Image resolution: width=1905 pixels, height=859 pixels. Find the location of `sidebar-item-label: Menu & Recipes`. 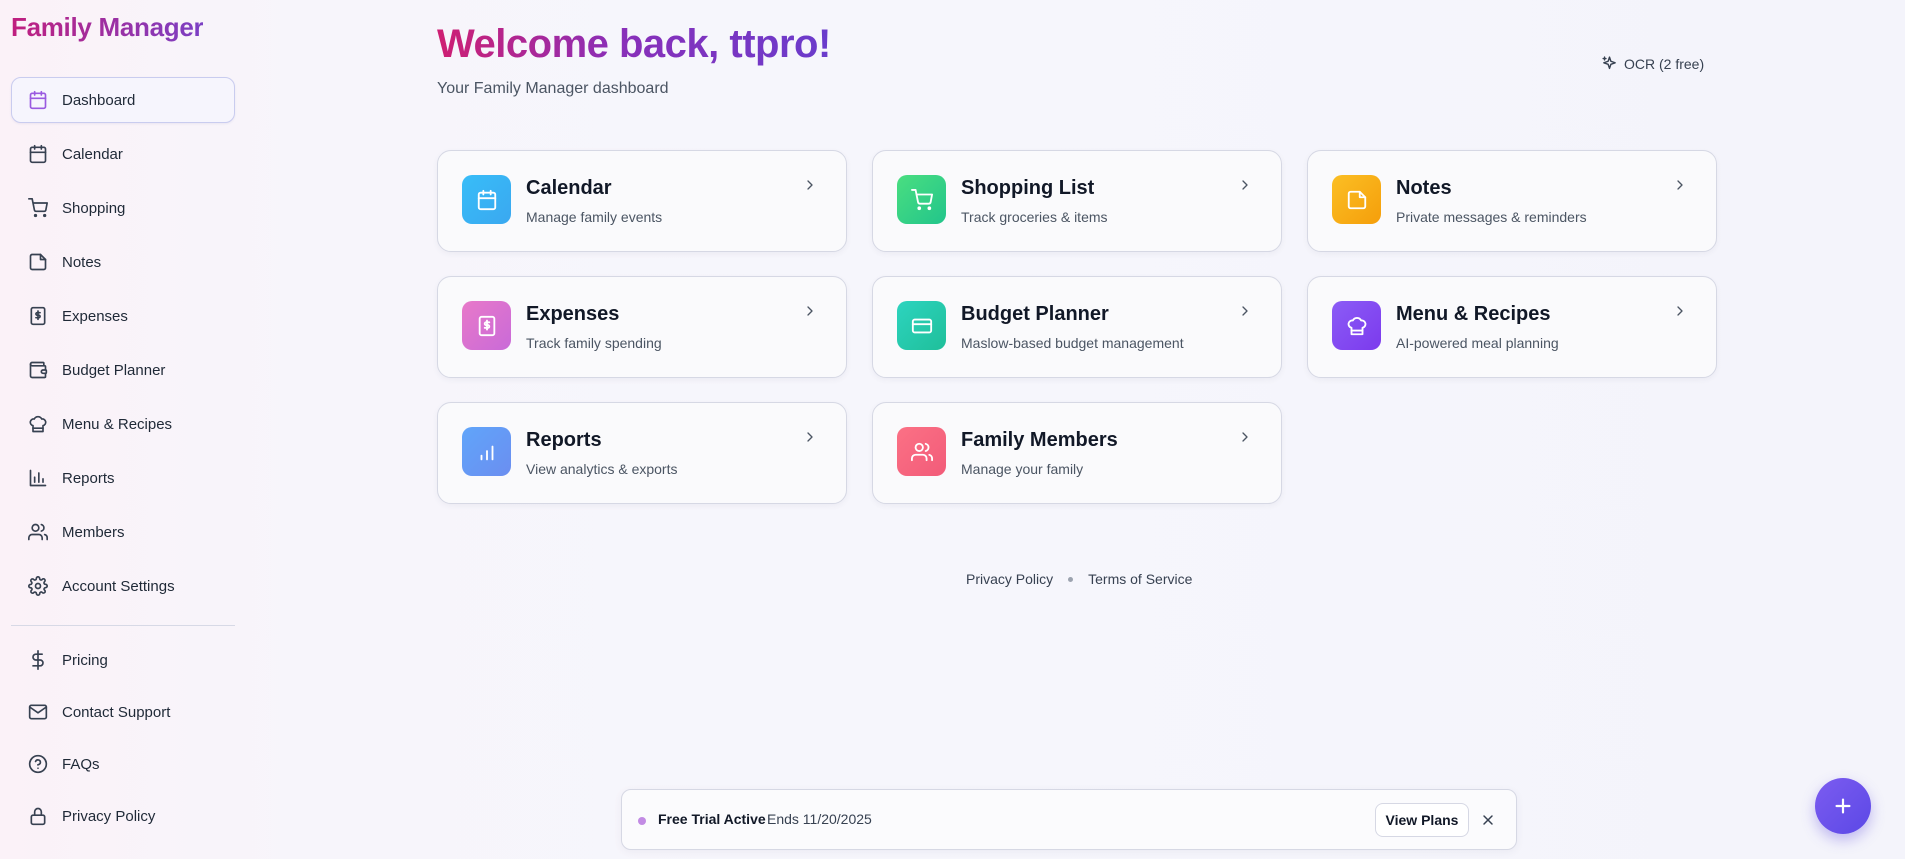

sidebar-item-label: Menu & Recipes is located at coordinates (117, 424).